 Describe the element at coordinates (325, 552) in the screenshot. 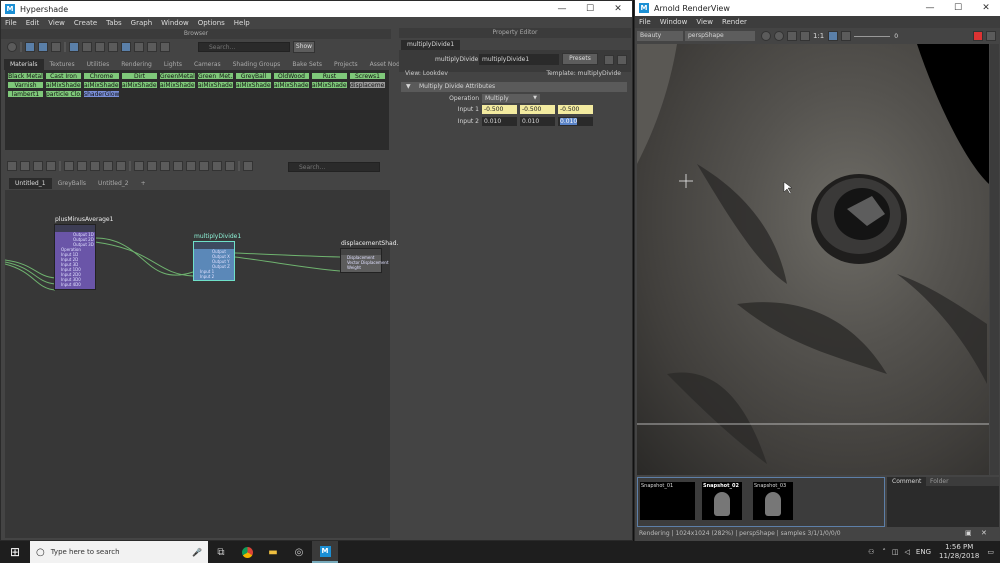

I see `maya-taskbar-icon: M` at that location.